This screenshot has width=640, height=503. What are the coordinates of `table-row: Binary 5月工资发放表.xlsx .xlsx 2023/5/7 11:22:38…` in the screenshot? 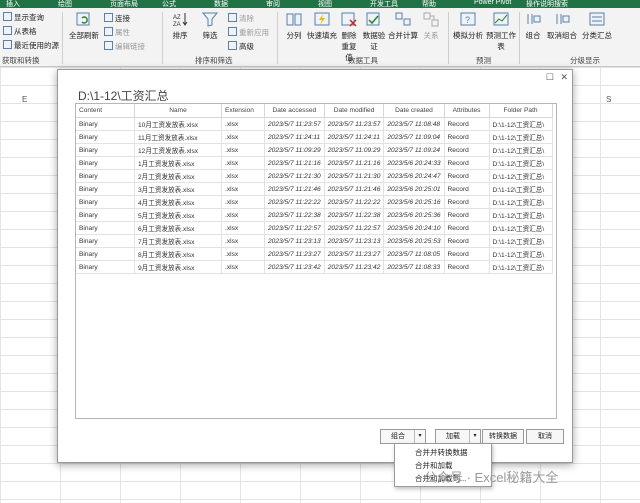 It's located at (314, 215).